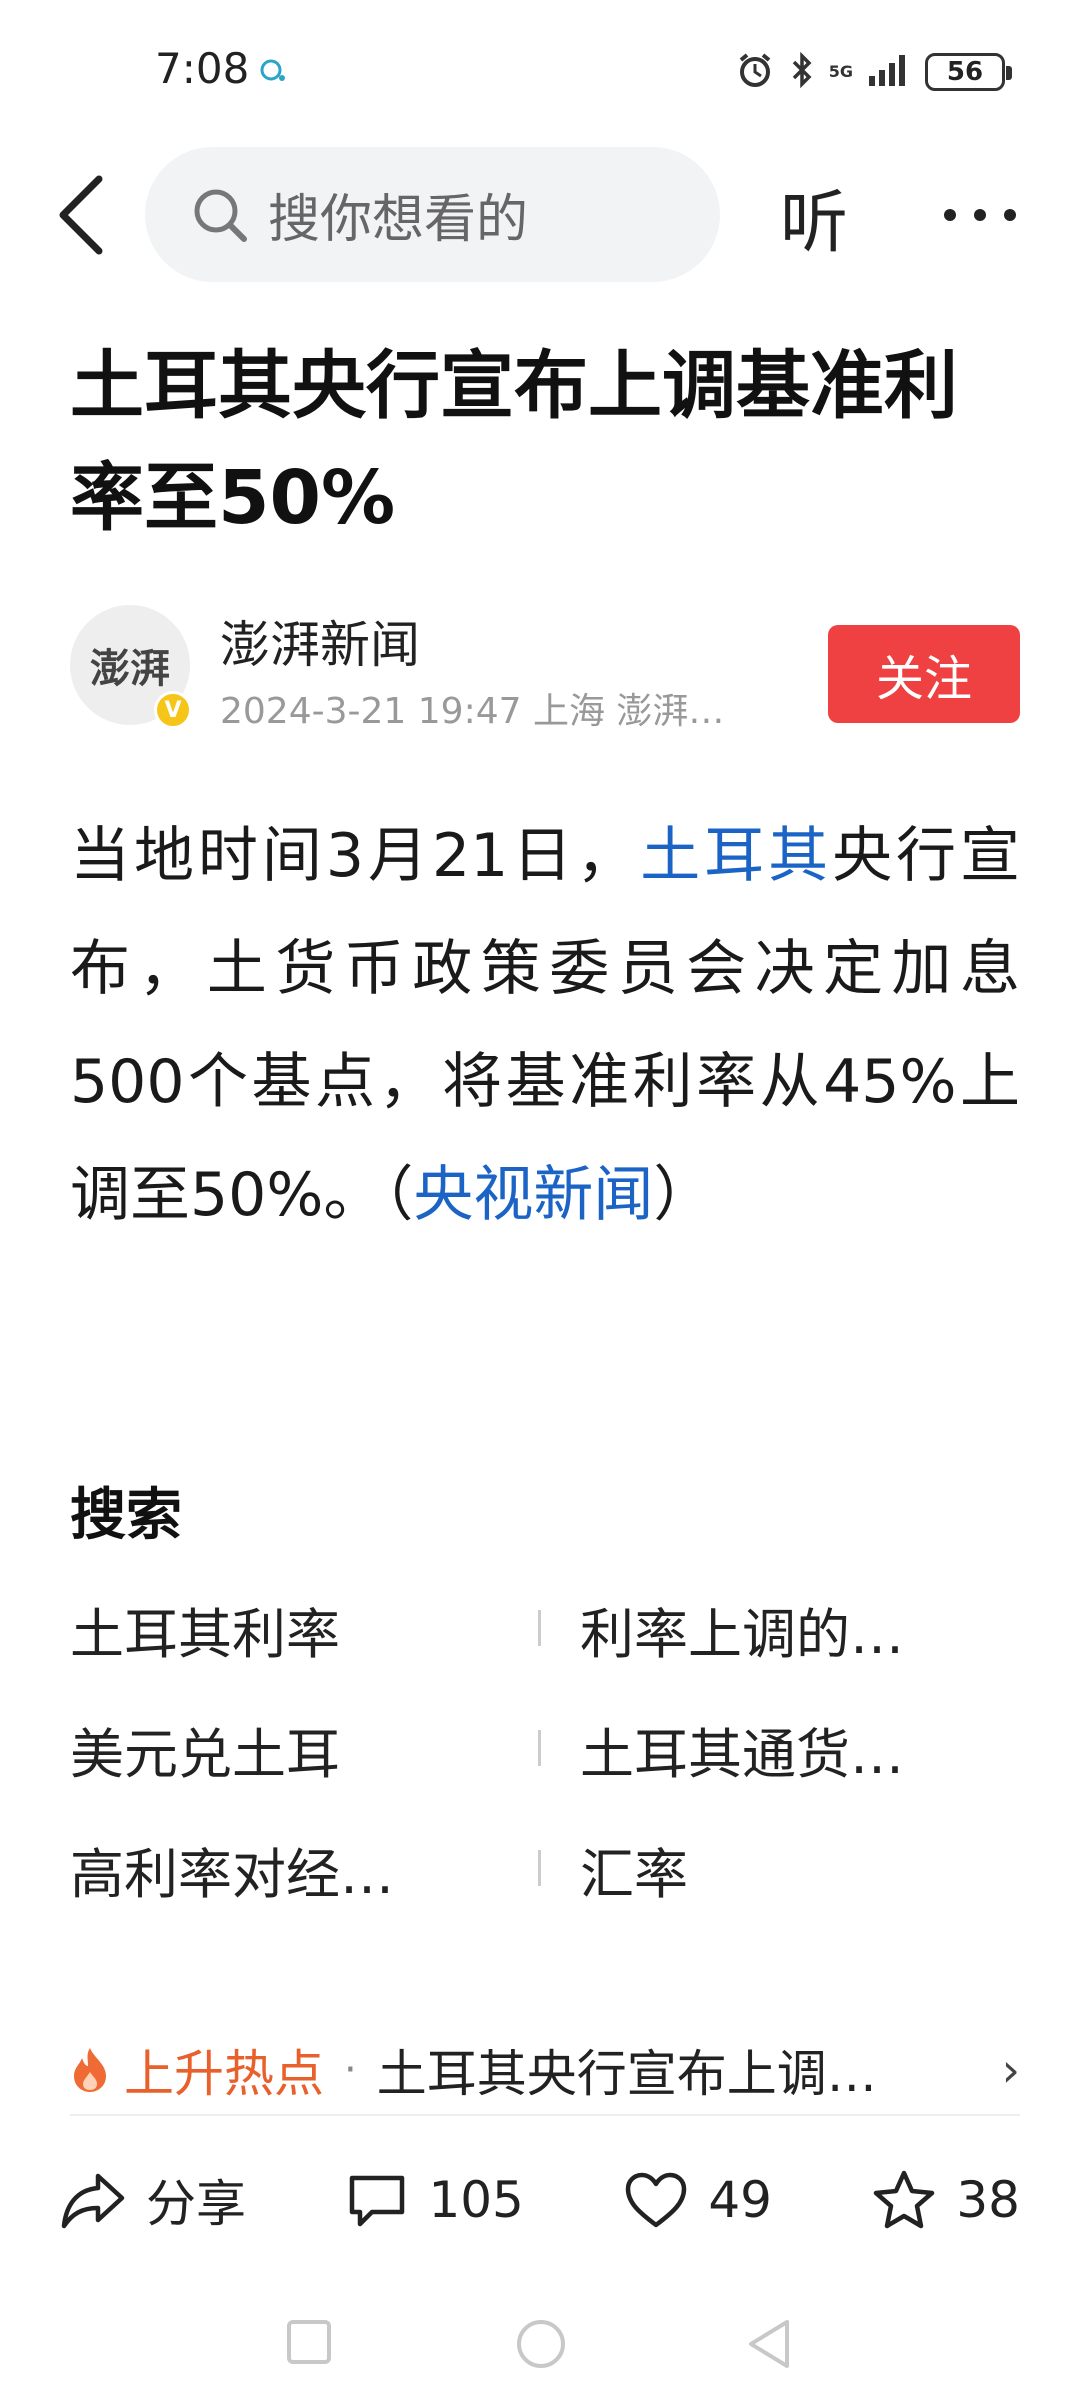 Image resolution: width=1080 pixels, height=2400 pixels. I want to click on alarm-icon, so click(755, 72).